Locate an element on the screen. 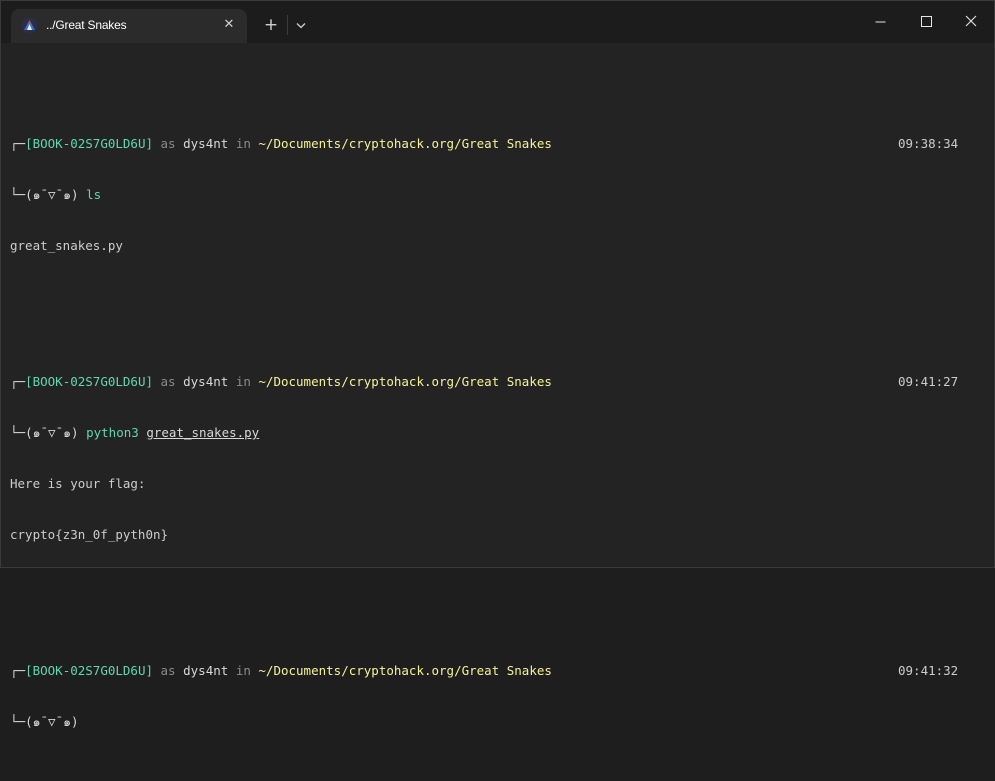 The width and height of the screenshot is (995, 781). tab-great-snakes: ../Great Snakes ✕ is located at coordinates (129, 26).